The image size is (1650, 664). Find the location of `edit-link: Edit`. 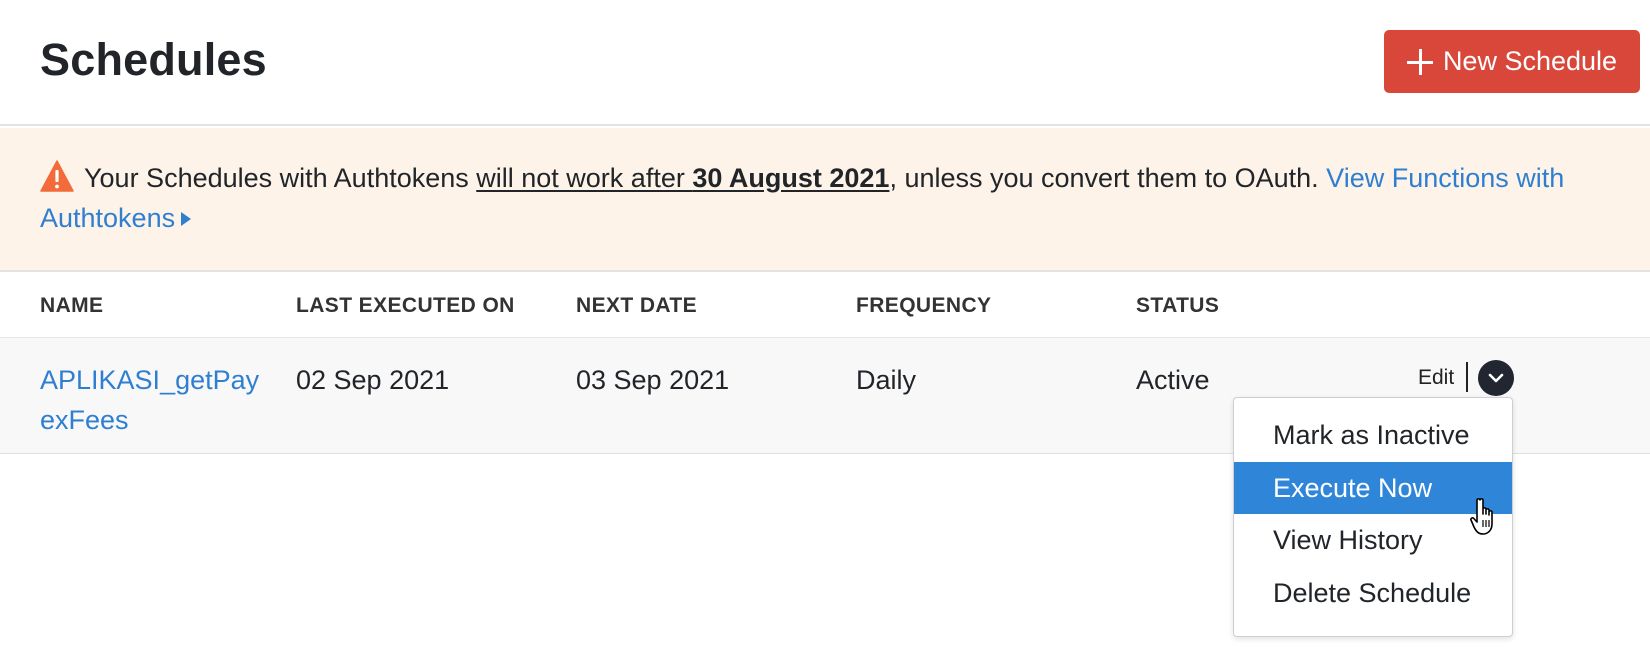

edit-link: Edit is located at coordinates (1436, 378).